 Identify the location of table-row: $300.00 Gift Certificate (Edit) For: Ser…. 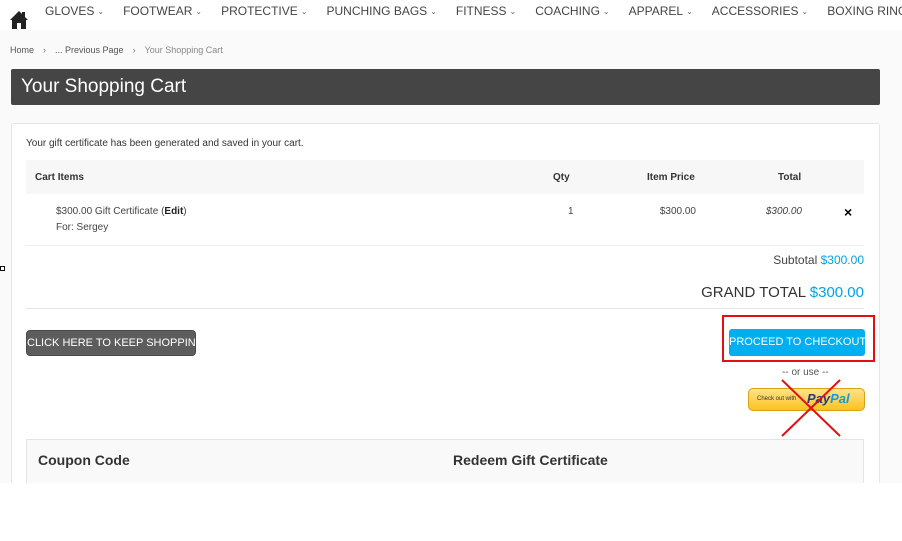
(445, 221).